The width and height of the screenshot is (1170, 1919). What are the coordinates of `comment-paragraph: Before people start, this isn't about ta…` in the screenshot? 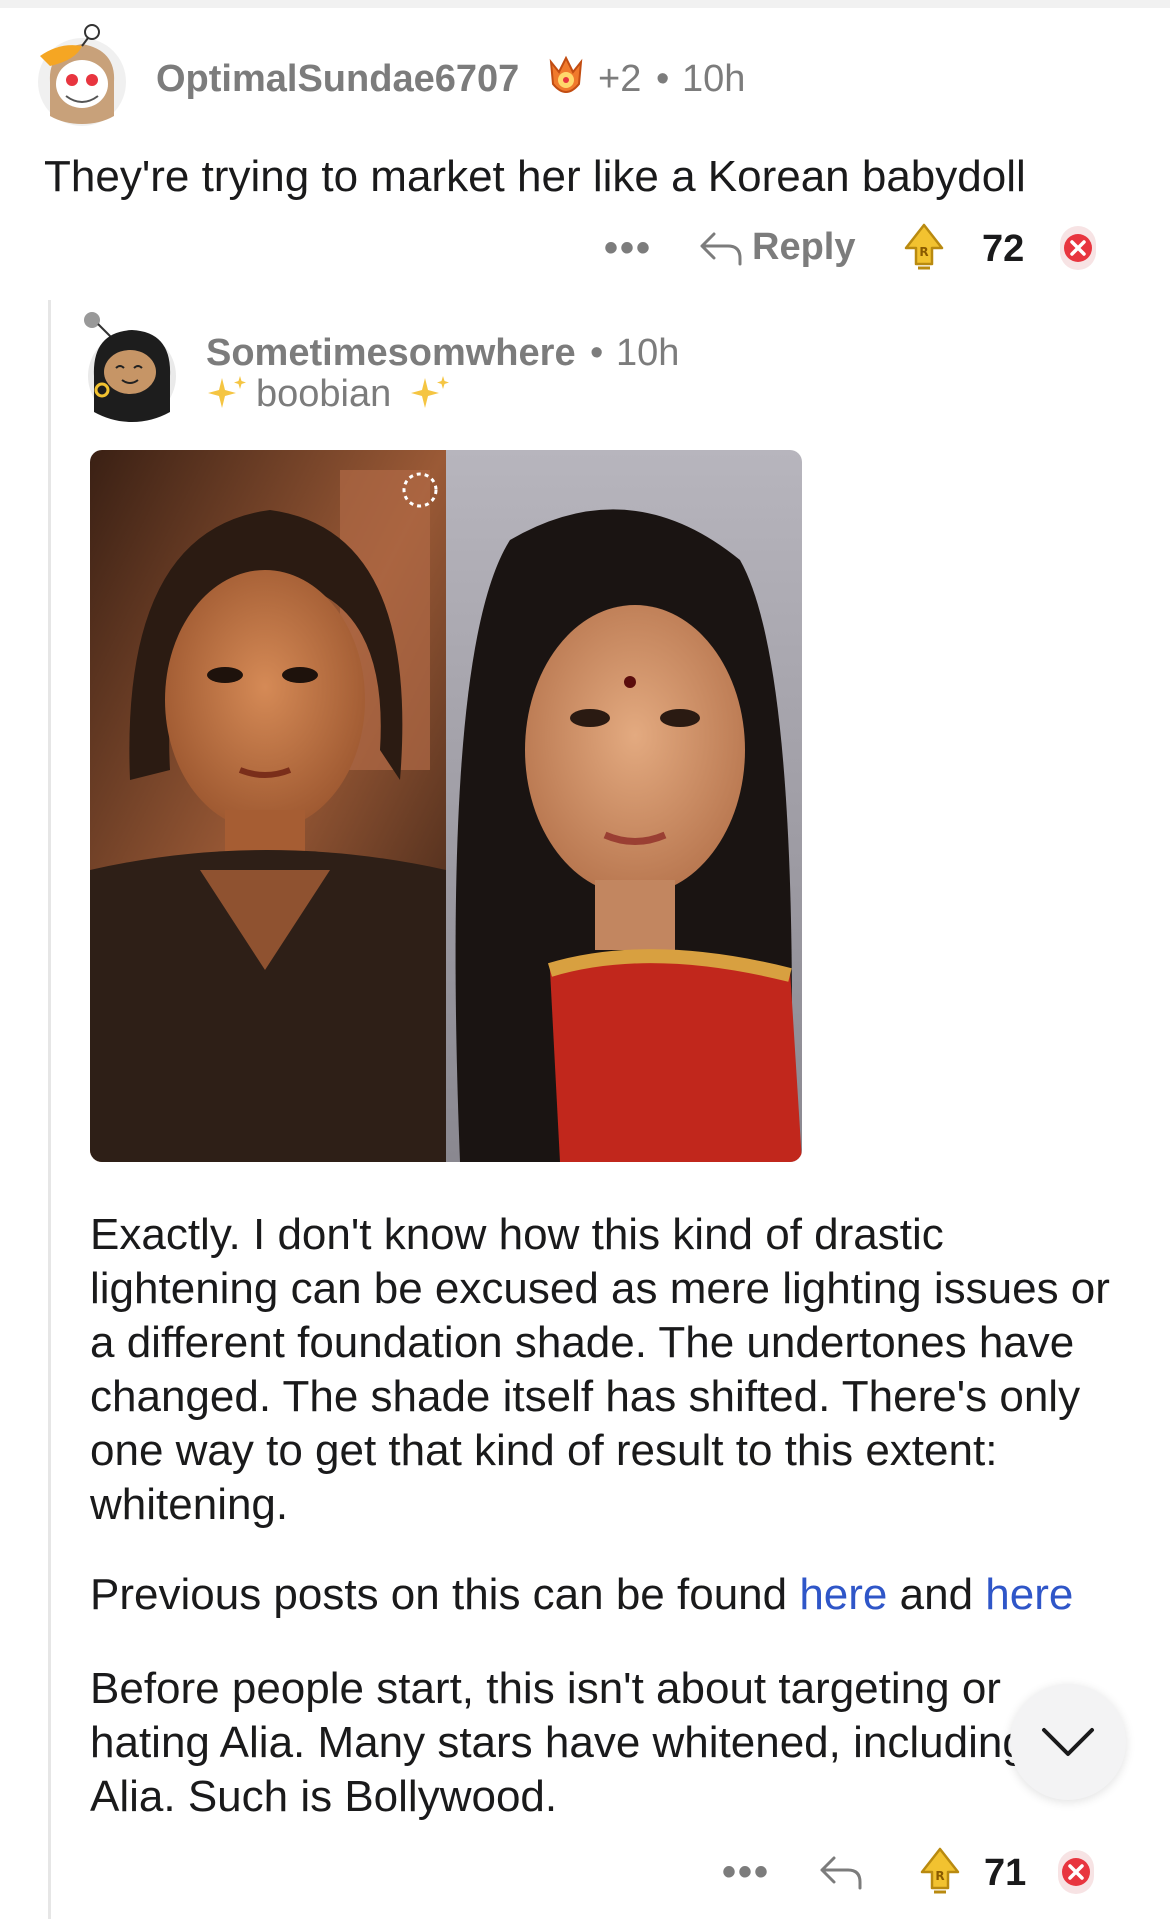 It's located at (558, 1742).